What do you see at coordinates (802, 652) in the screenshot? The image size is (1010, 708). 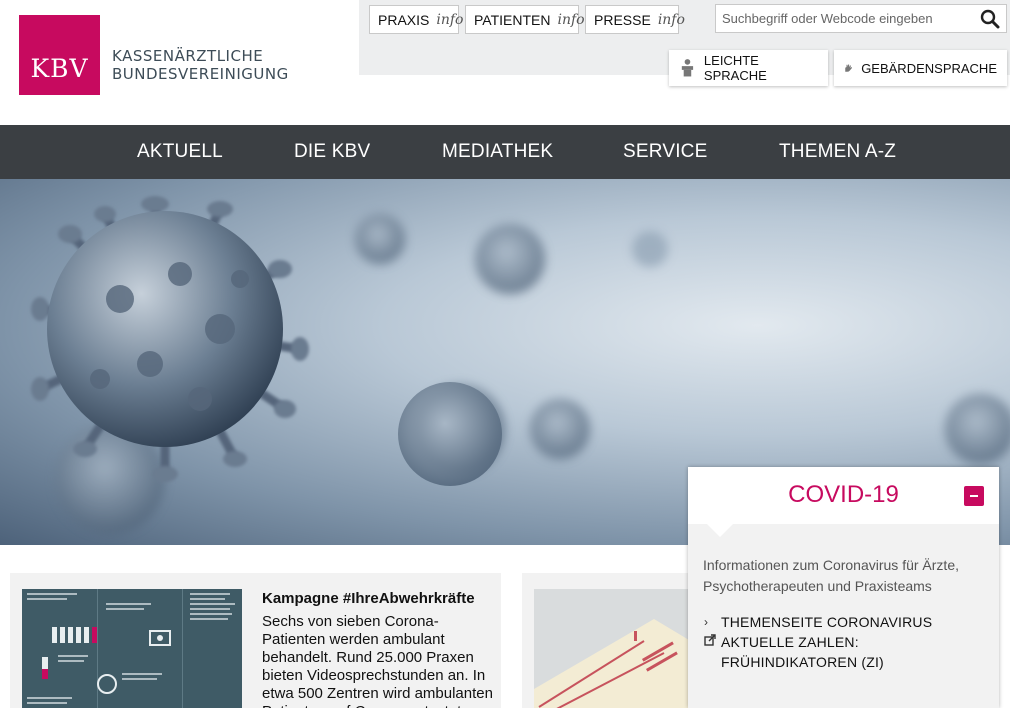 I see `link-aktuelle-zahlen-label: AKTUELLE ZAHLEN: FRÜHINDIKATOREN (ZI)` at bounding box center [802, 652].